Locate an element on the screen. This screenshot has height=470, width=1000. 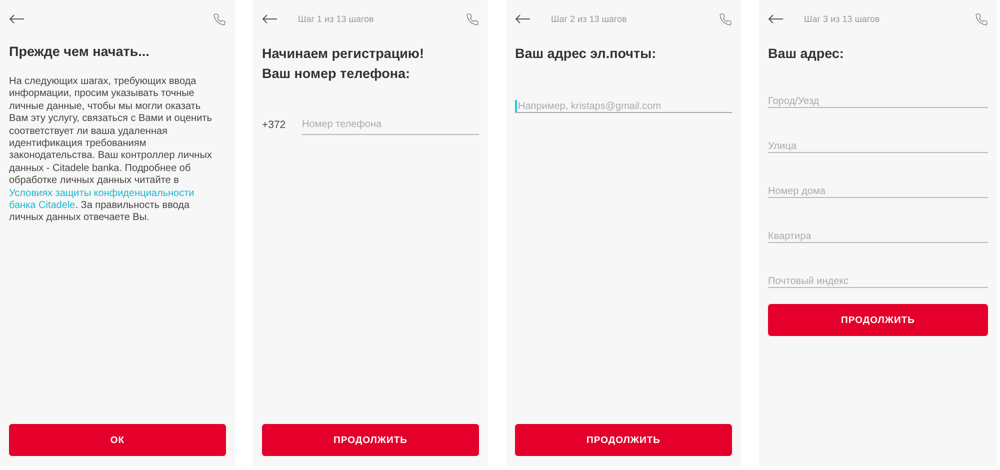
step-label: Шаг 1 из 13 шагов is located at coordinates (336, 19).